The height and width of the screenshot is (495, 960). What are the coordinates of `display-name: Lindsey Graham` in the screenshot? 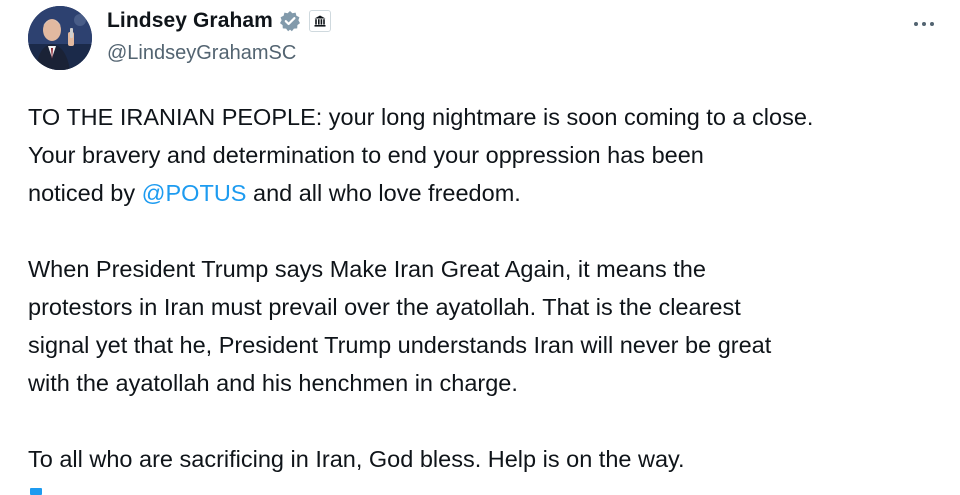 It's located at (190, 21).